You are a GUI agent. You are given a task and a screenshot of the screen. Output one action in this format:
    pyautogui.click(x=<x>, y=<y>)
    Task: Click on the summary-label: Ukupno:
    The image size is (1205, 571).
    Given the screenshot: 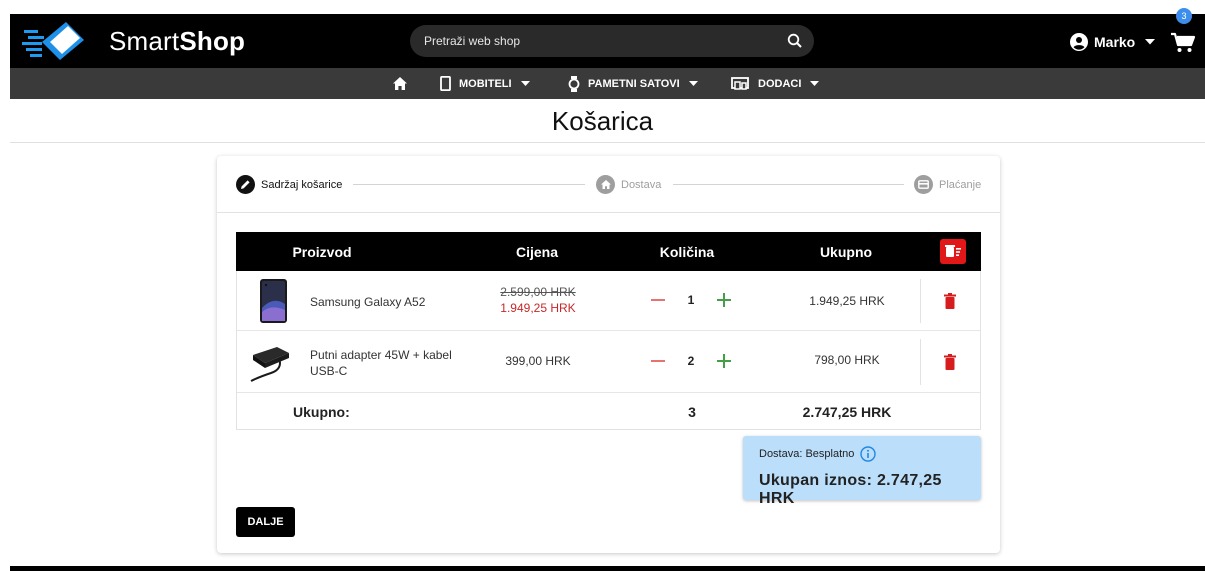 What is the action you would take?
    pyautogui.click(x=321, y=412)
    